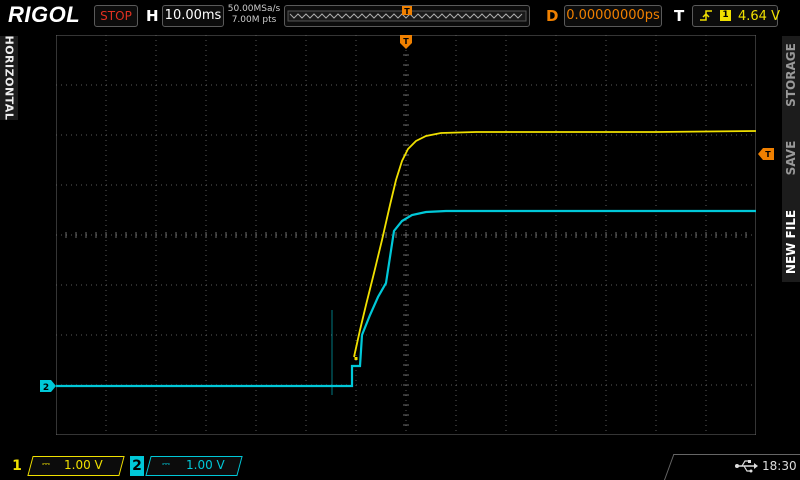  I want to click on channel-2-dc-coupling-icon: ⎓, so click(166, 464).